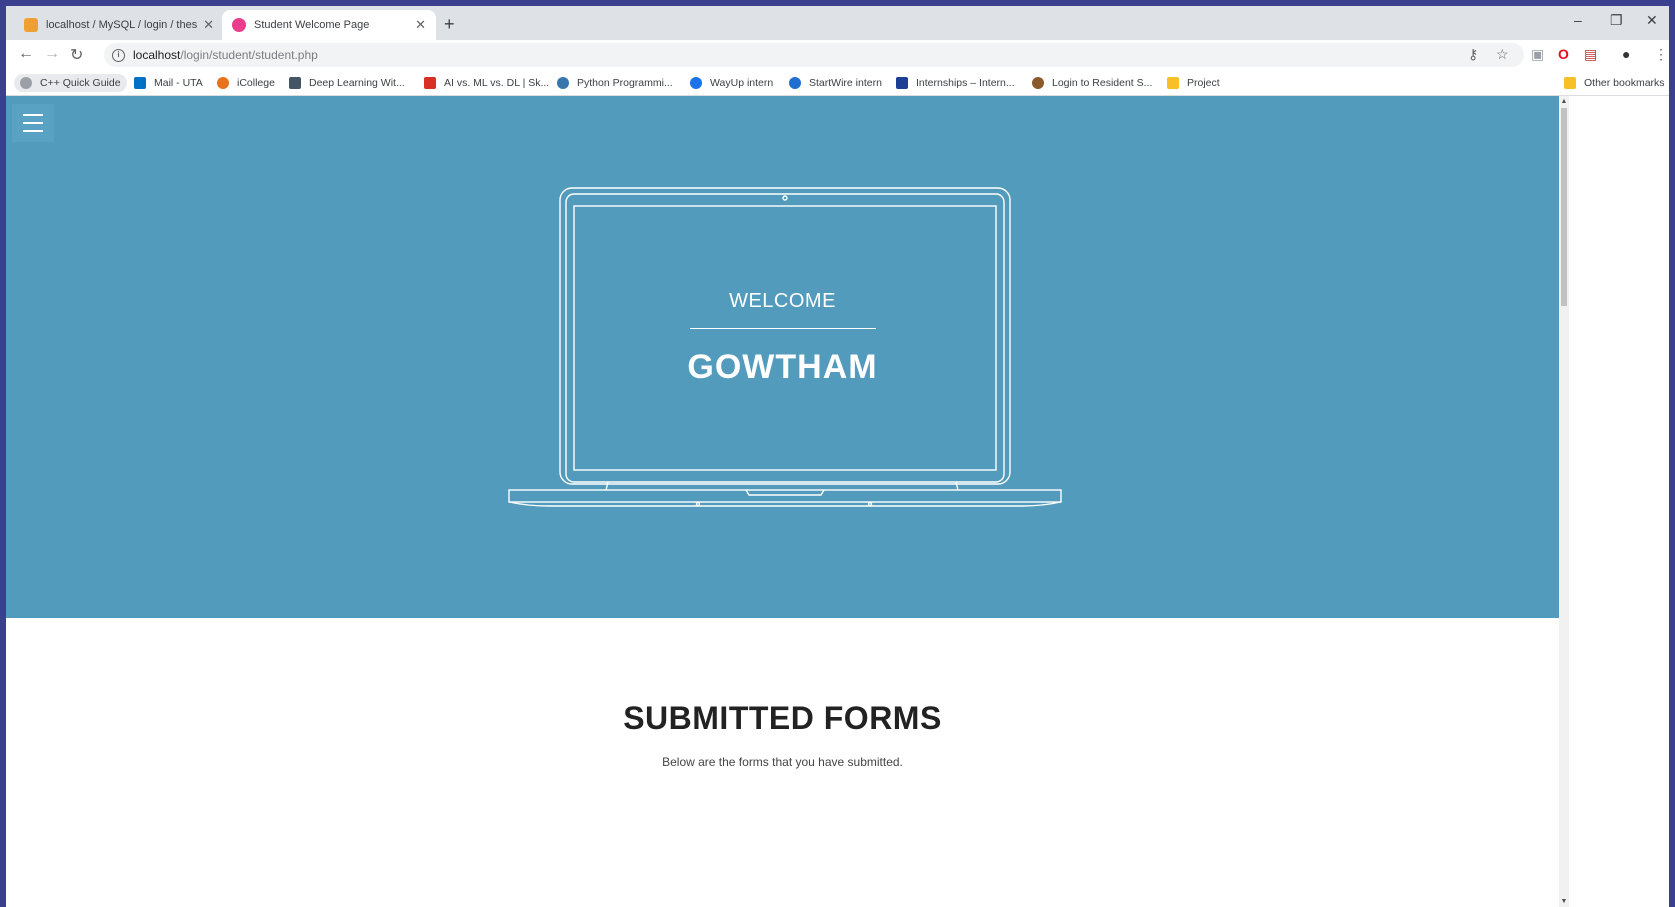 Image resolution: width=1675 pixels, height=907 pixels. Describe the element at coordinates (140, 83) in the screenshot. I see `outlook-icon` at that location.